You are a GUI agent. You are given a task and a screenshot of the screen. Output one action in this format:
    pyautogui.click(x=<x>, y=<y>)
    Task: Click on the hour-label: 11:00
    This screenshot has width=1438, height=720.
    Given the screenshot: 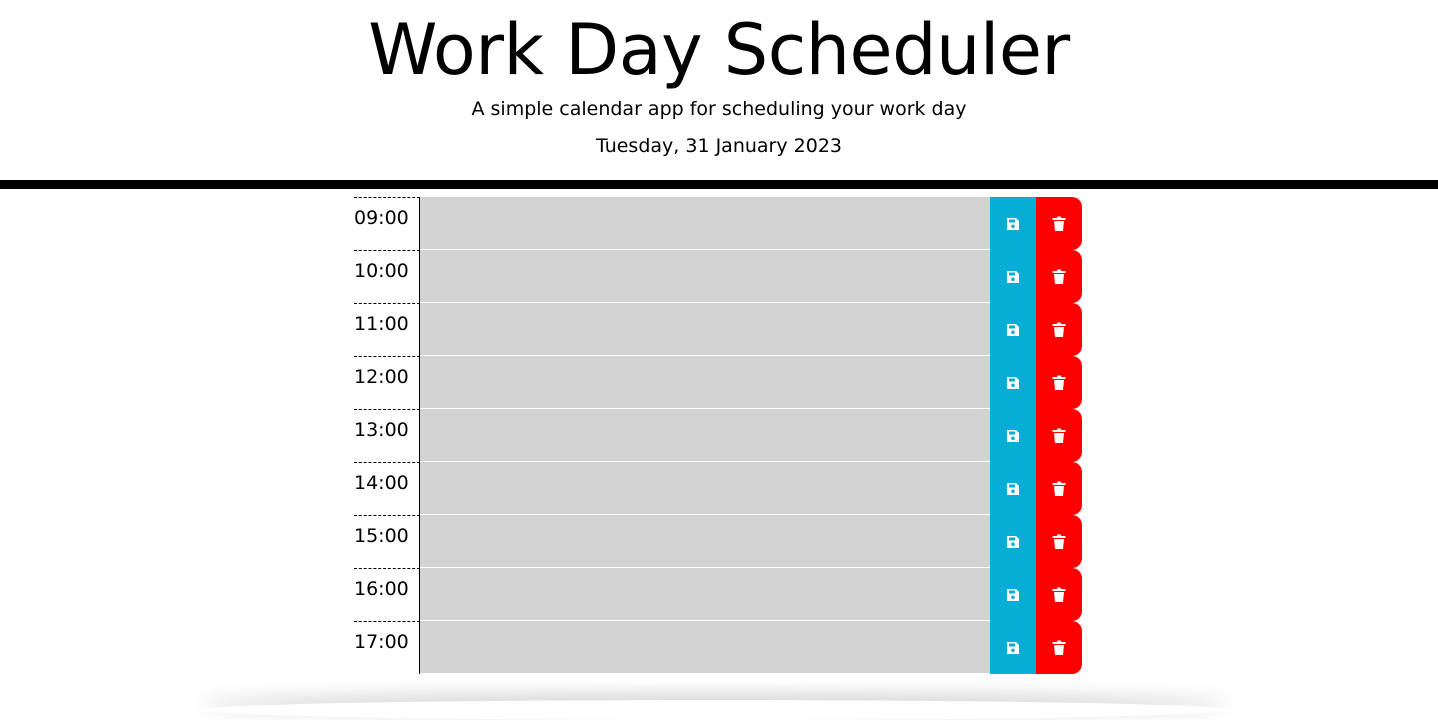 What is the action you would take?
    pyautogui.click(x=387, y=329)
    